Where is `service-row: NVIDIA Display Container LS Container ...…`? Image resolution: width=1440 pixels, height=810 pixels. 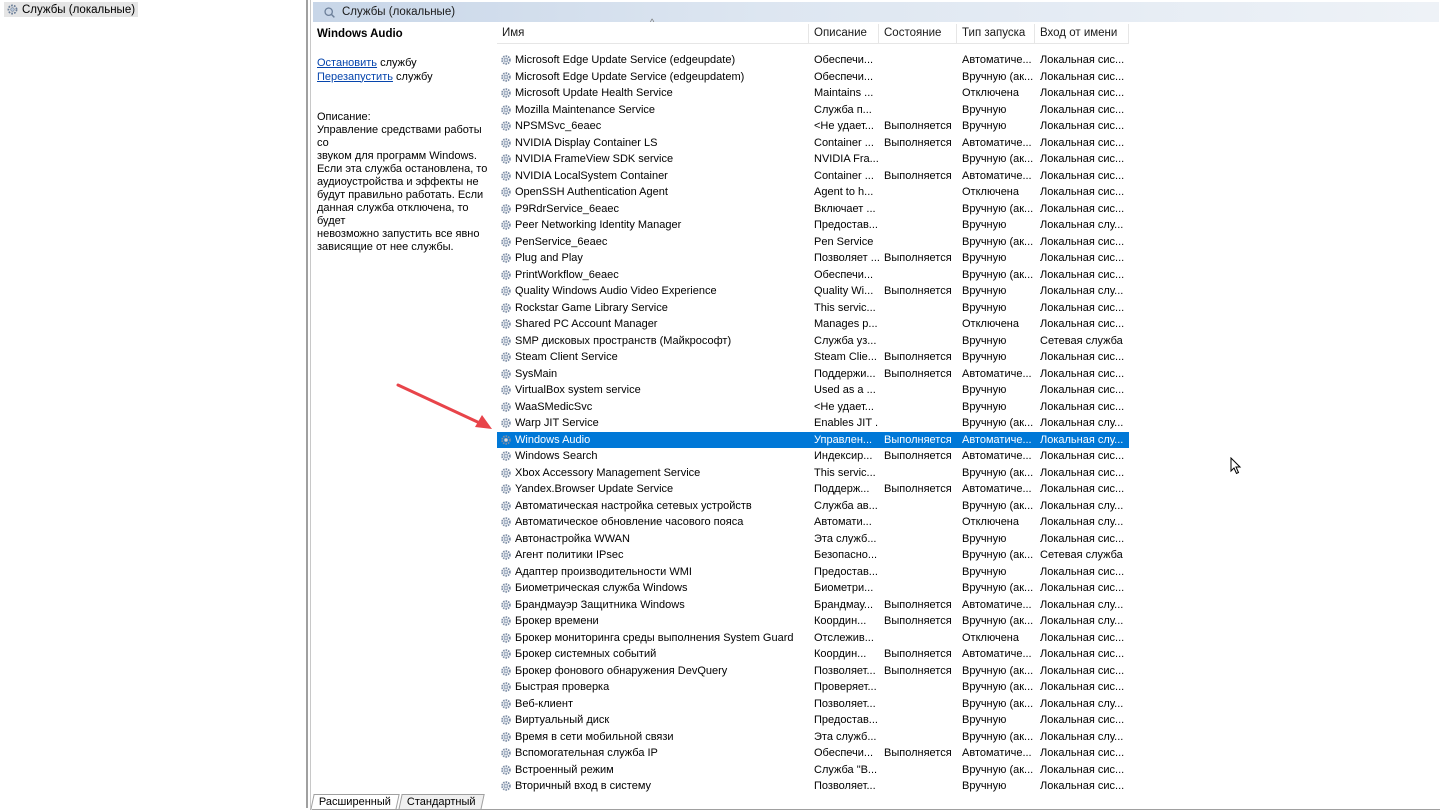 service-row: NVIDIA Display Container LS Container ...… is located at coordinates (813, 143).